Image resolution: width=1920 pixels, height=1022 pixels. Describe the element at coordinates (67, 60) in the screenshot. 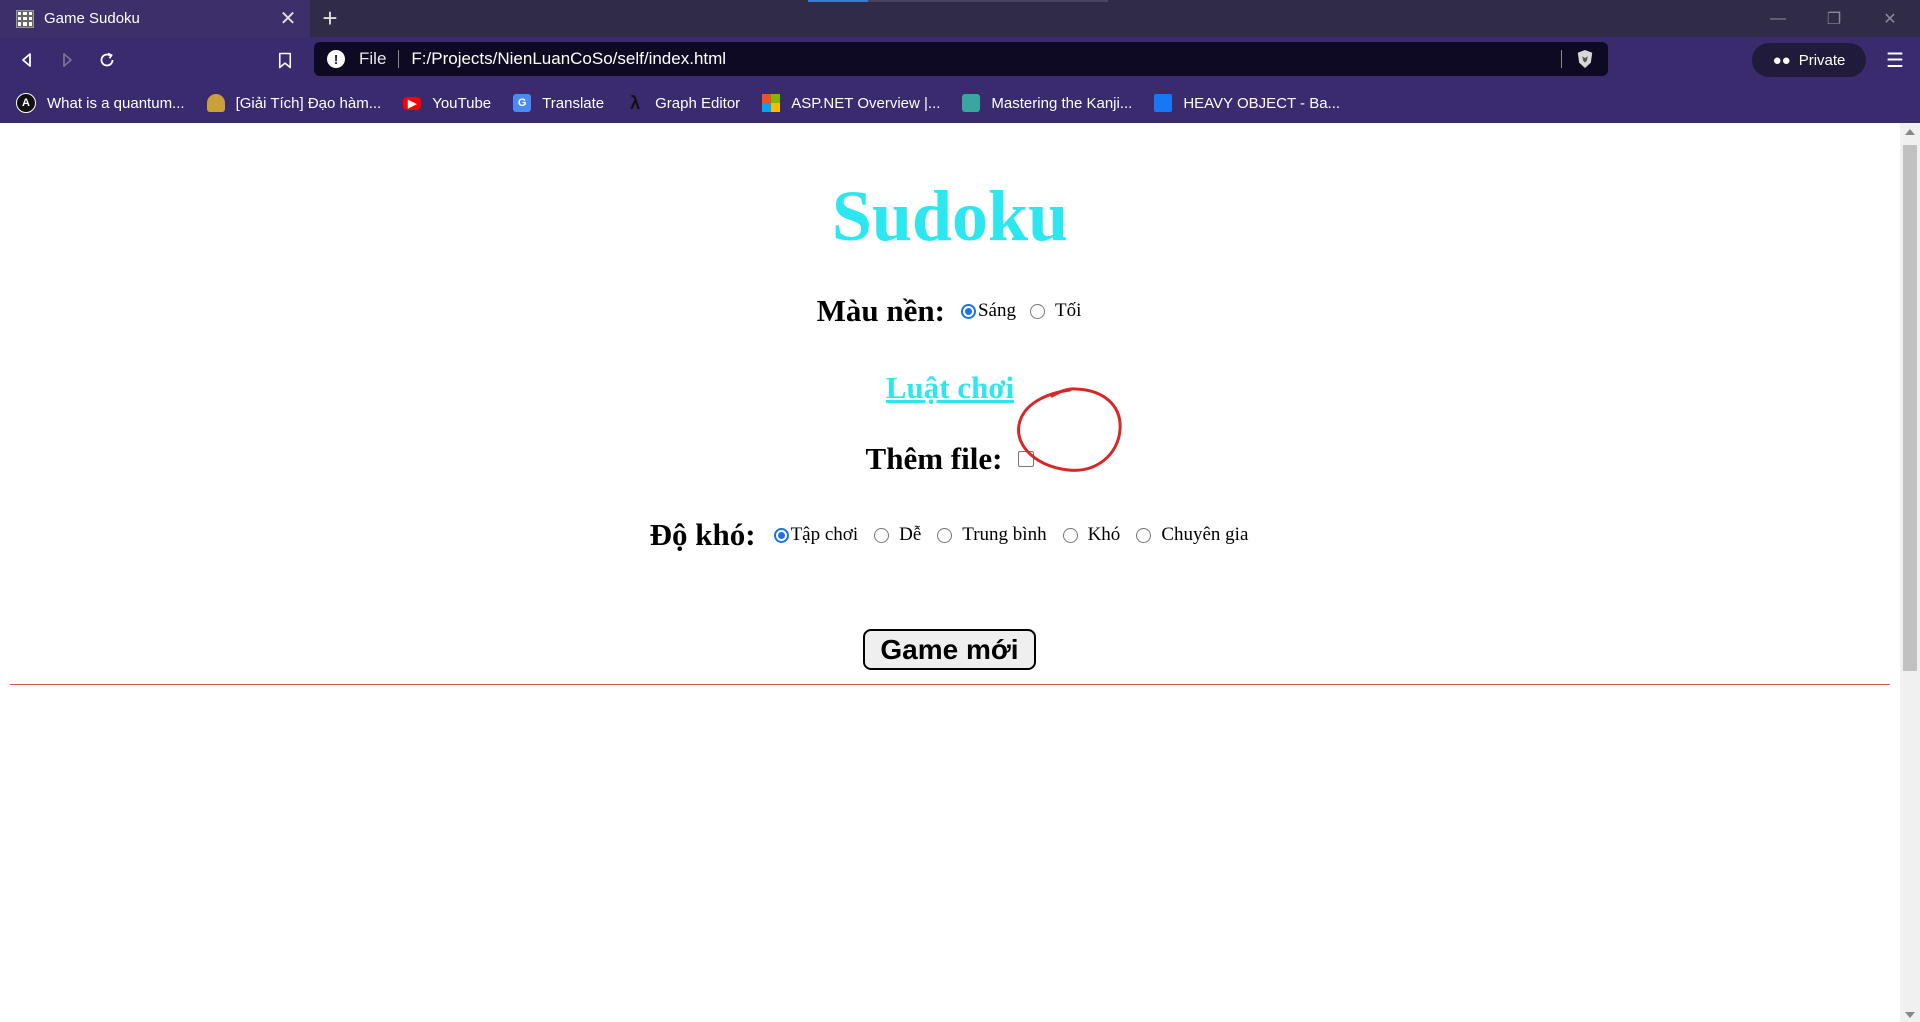

I see `forward-icon` at that location.